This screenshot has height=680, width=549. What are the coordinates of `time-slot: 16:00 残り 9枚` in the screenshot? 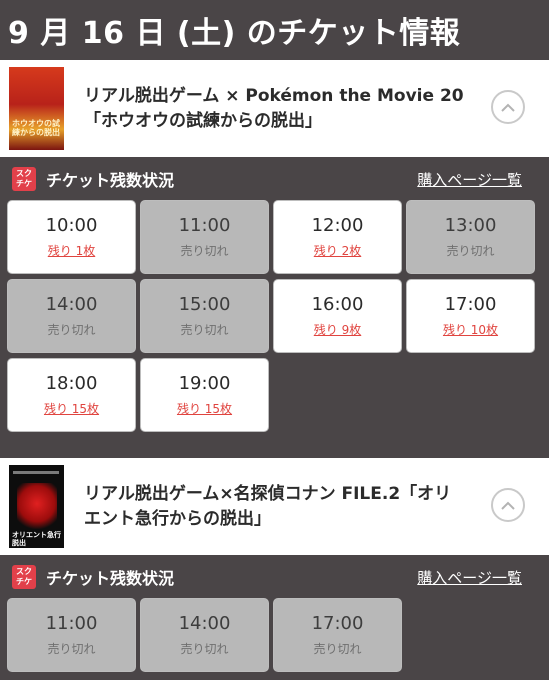 It's located at (337, 316).